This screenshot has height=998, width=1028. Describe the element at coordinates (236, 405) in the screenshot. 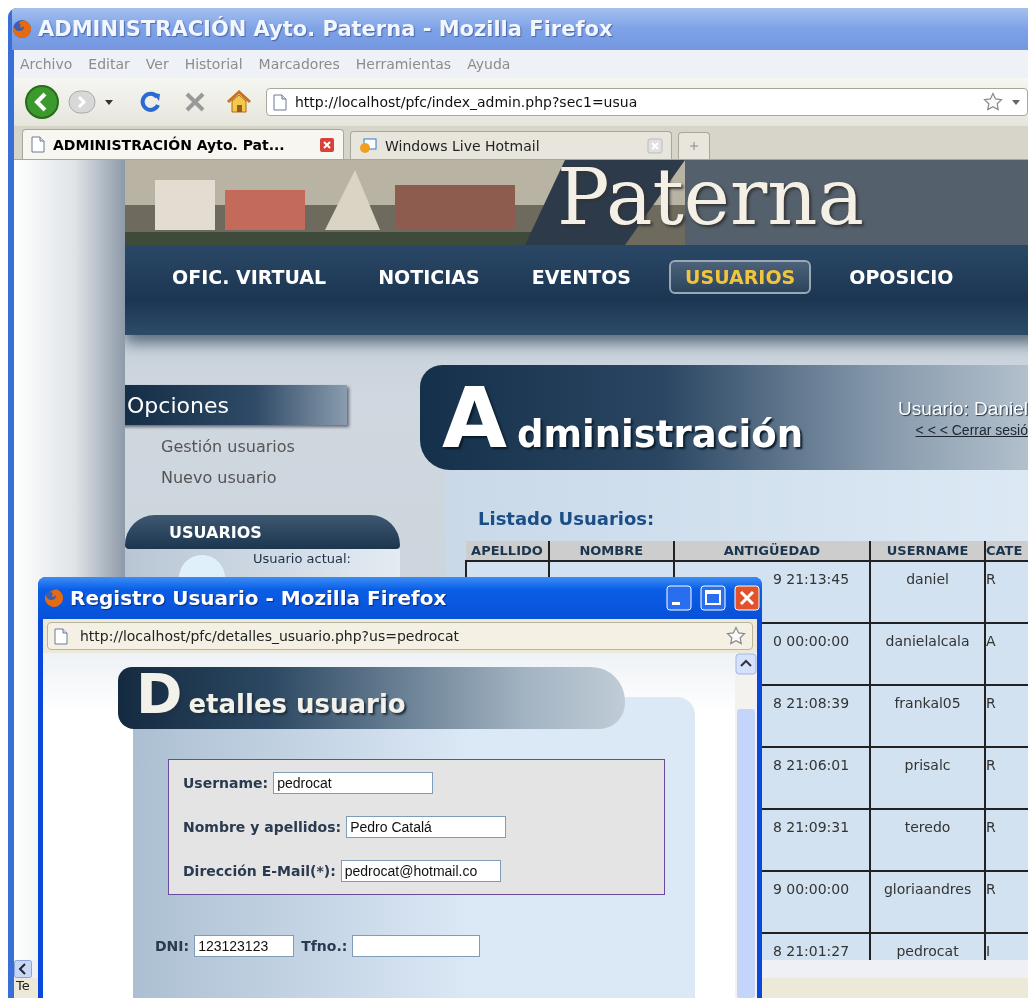

I see `sidebar-title: Opciones` at that location.